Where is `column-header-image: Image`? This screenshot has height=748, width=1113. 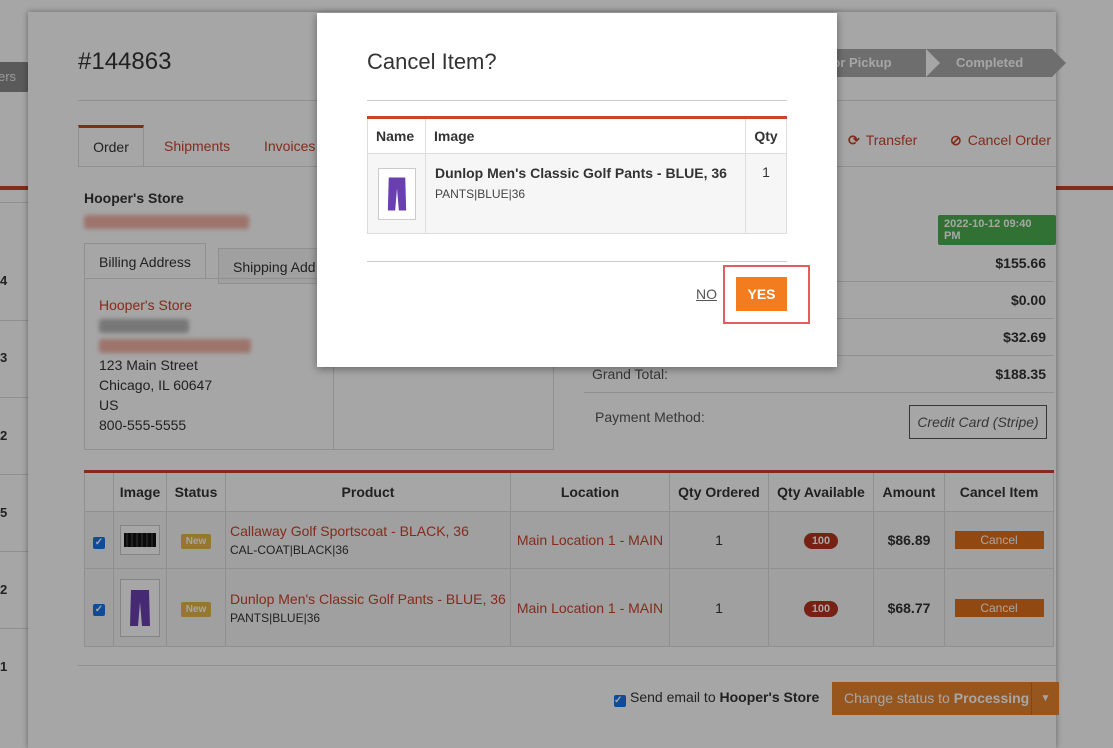 column-header-image: Image is located at coordinates (585, 135).